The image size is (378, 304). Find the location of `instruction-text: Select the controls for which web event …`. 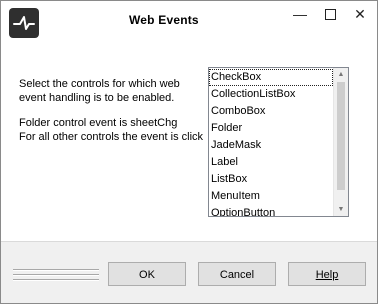

instruction-text: Select the controls for which web event … is located at coordinates (114, 91).